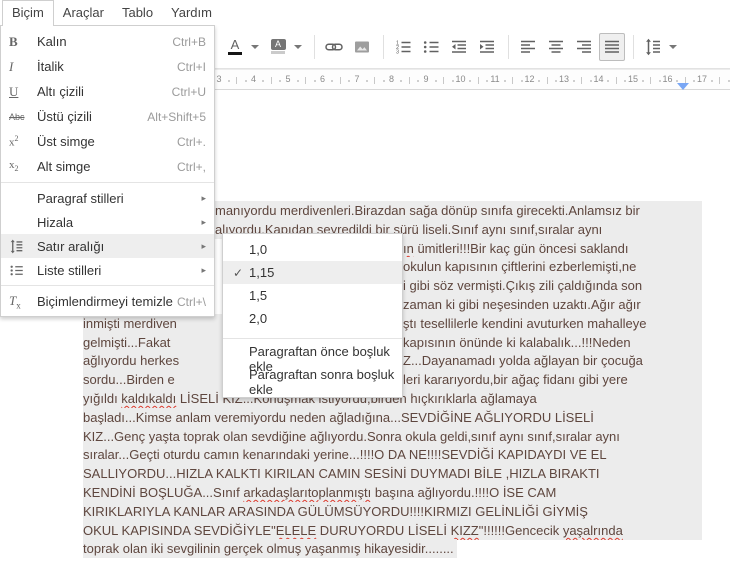  What do you see at coordinates (28, 13) in the screenshot?
I see `menubar-item-bicim: Biçim` at bounding box center [28, 13].